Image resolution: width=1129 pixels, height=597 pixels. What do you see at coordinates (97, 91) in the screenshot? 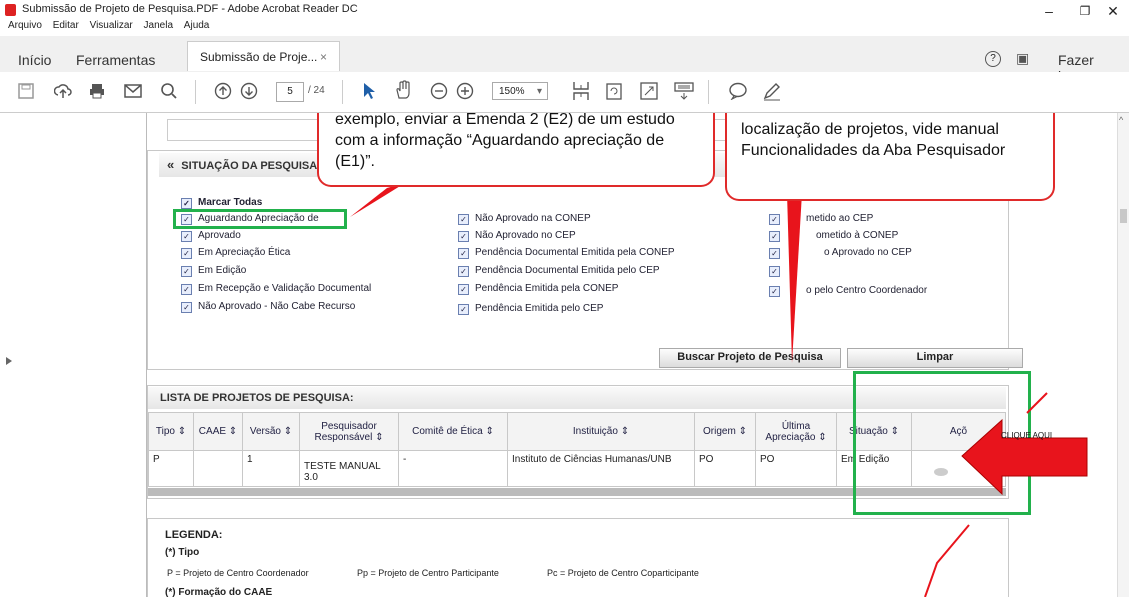
I see `print-icon` at bounding box center [97, 91].